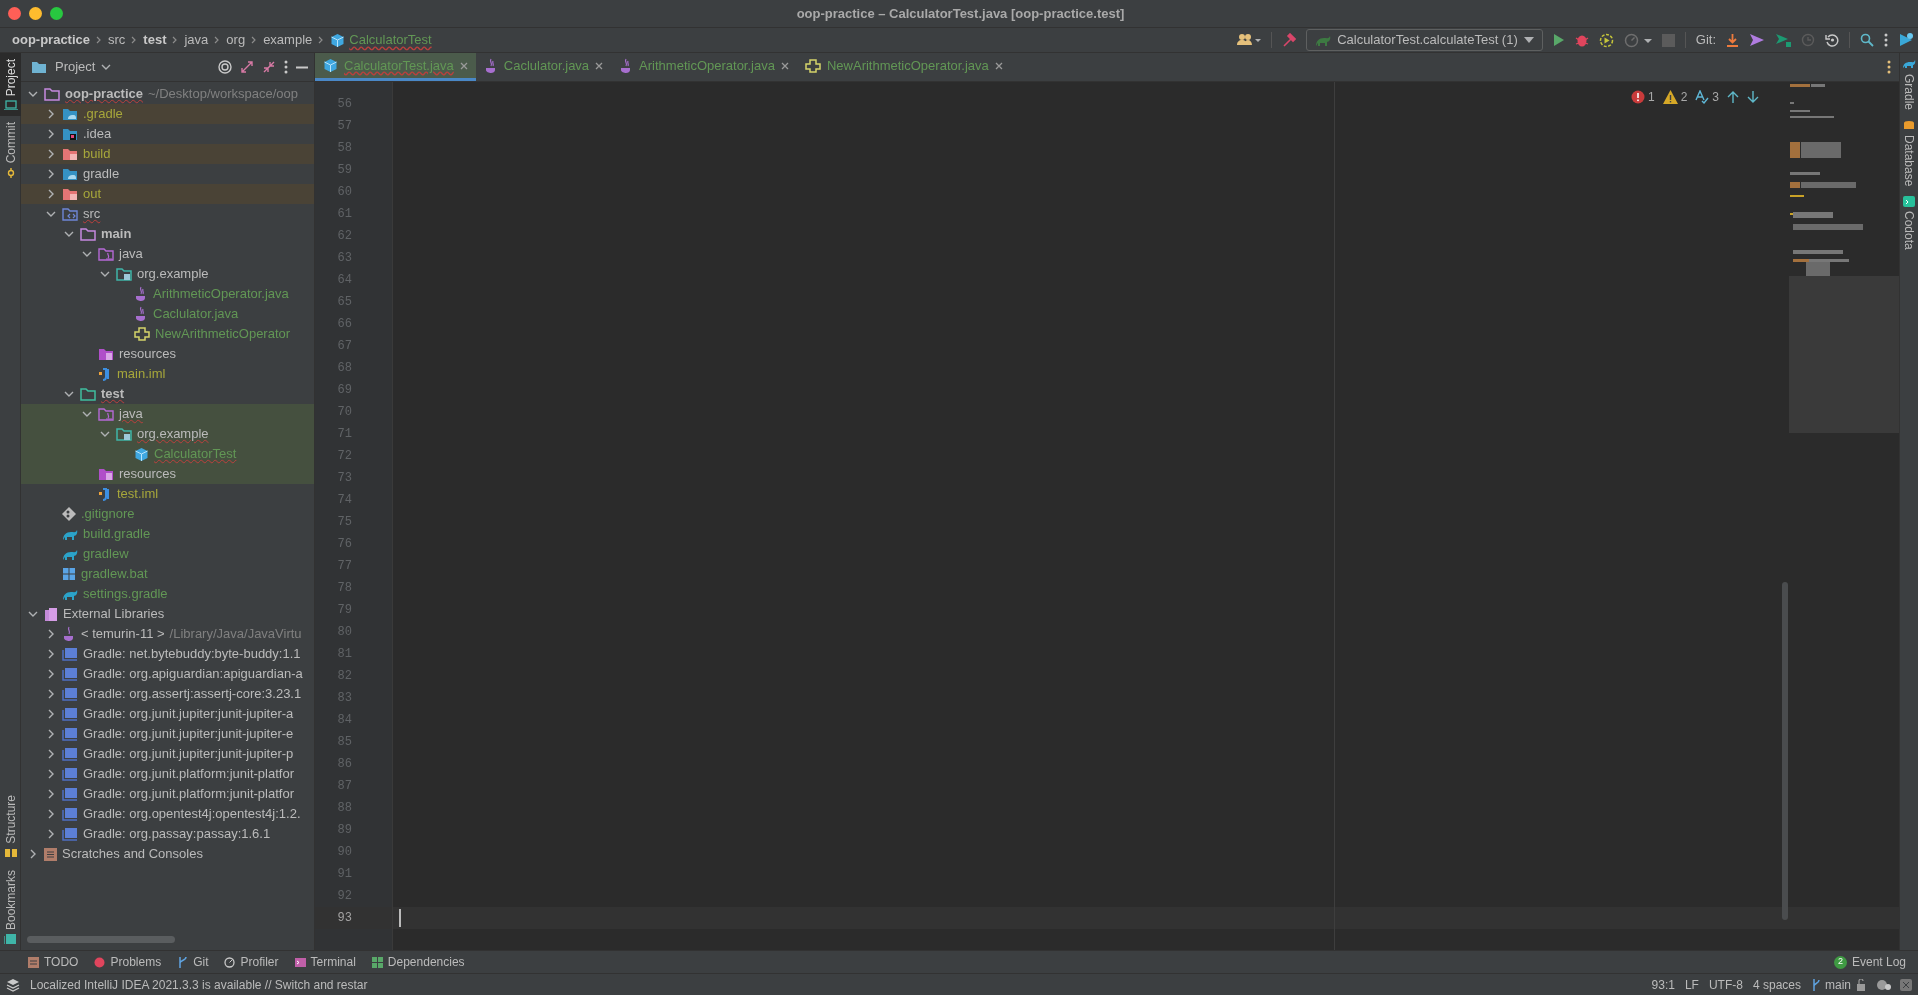 Image resolution: width=1918 pixels, height=995 pixels. What do you see at coordinates (167, 854) in the screenshot?
I see `tree-item: Scratches and Consoles` at bounding box center [167, 854].